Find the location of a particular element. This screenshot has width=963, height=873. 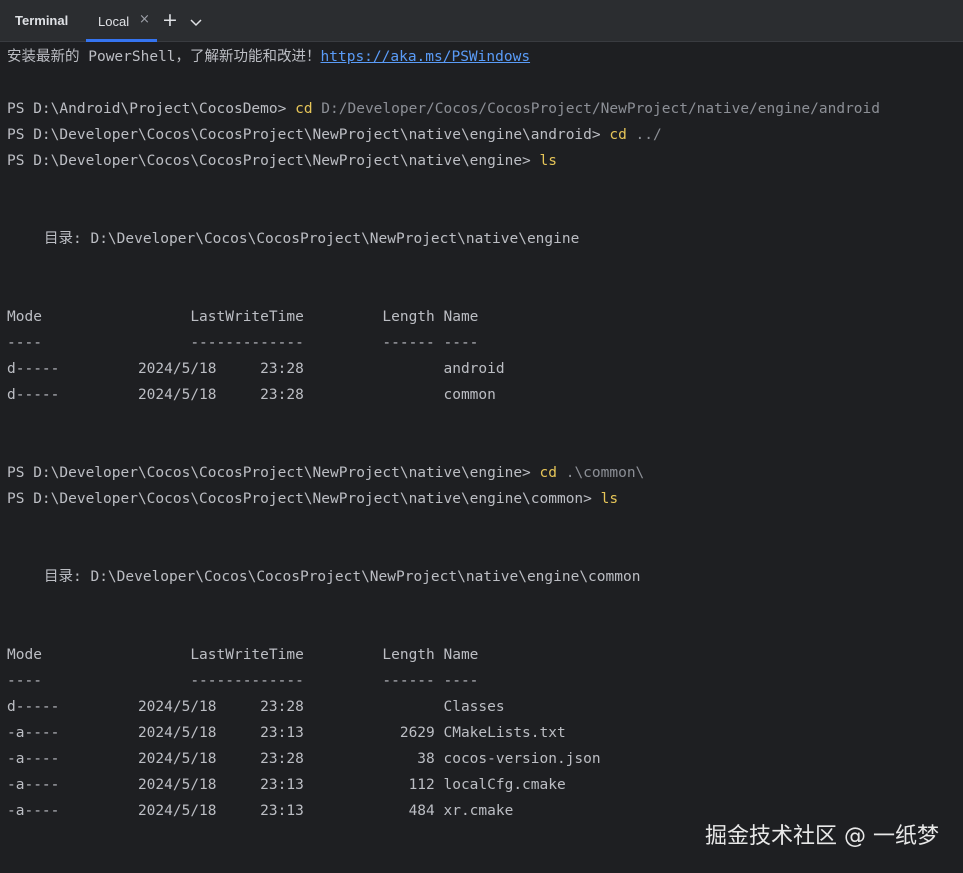

listing-row: d----- 2024/5/18 23:28 android is located at coordinates (256, 369).